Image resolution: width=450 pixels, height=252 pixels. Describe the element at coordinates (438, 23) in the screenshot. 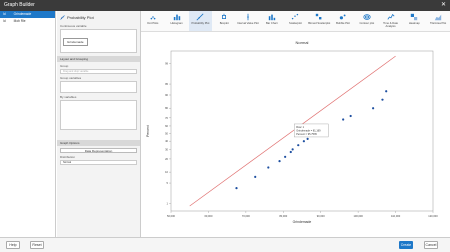

I see `toolbar-item-label: Tile/Area Plot` at that location.